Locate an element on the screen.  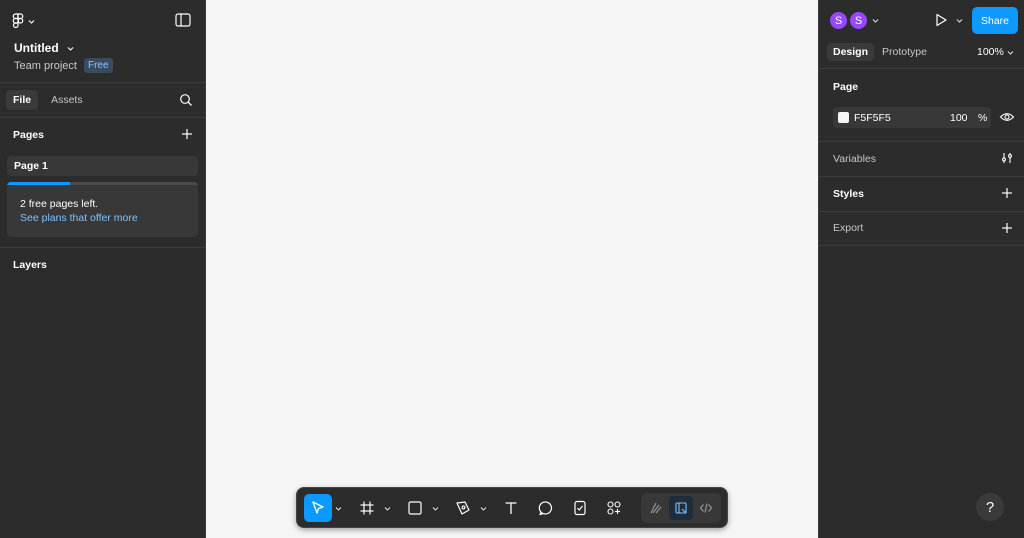
page-section-title: Page is located at coordinates (846, 87).